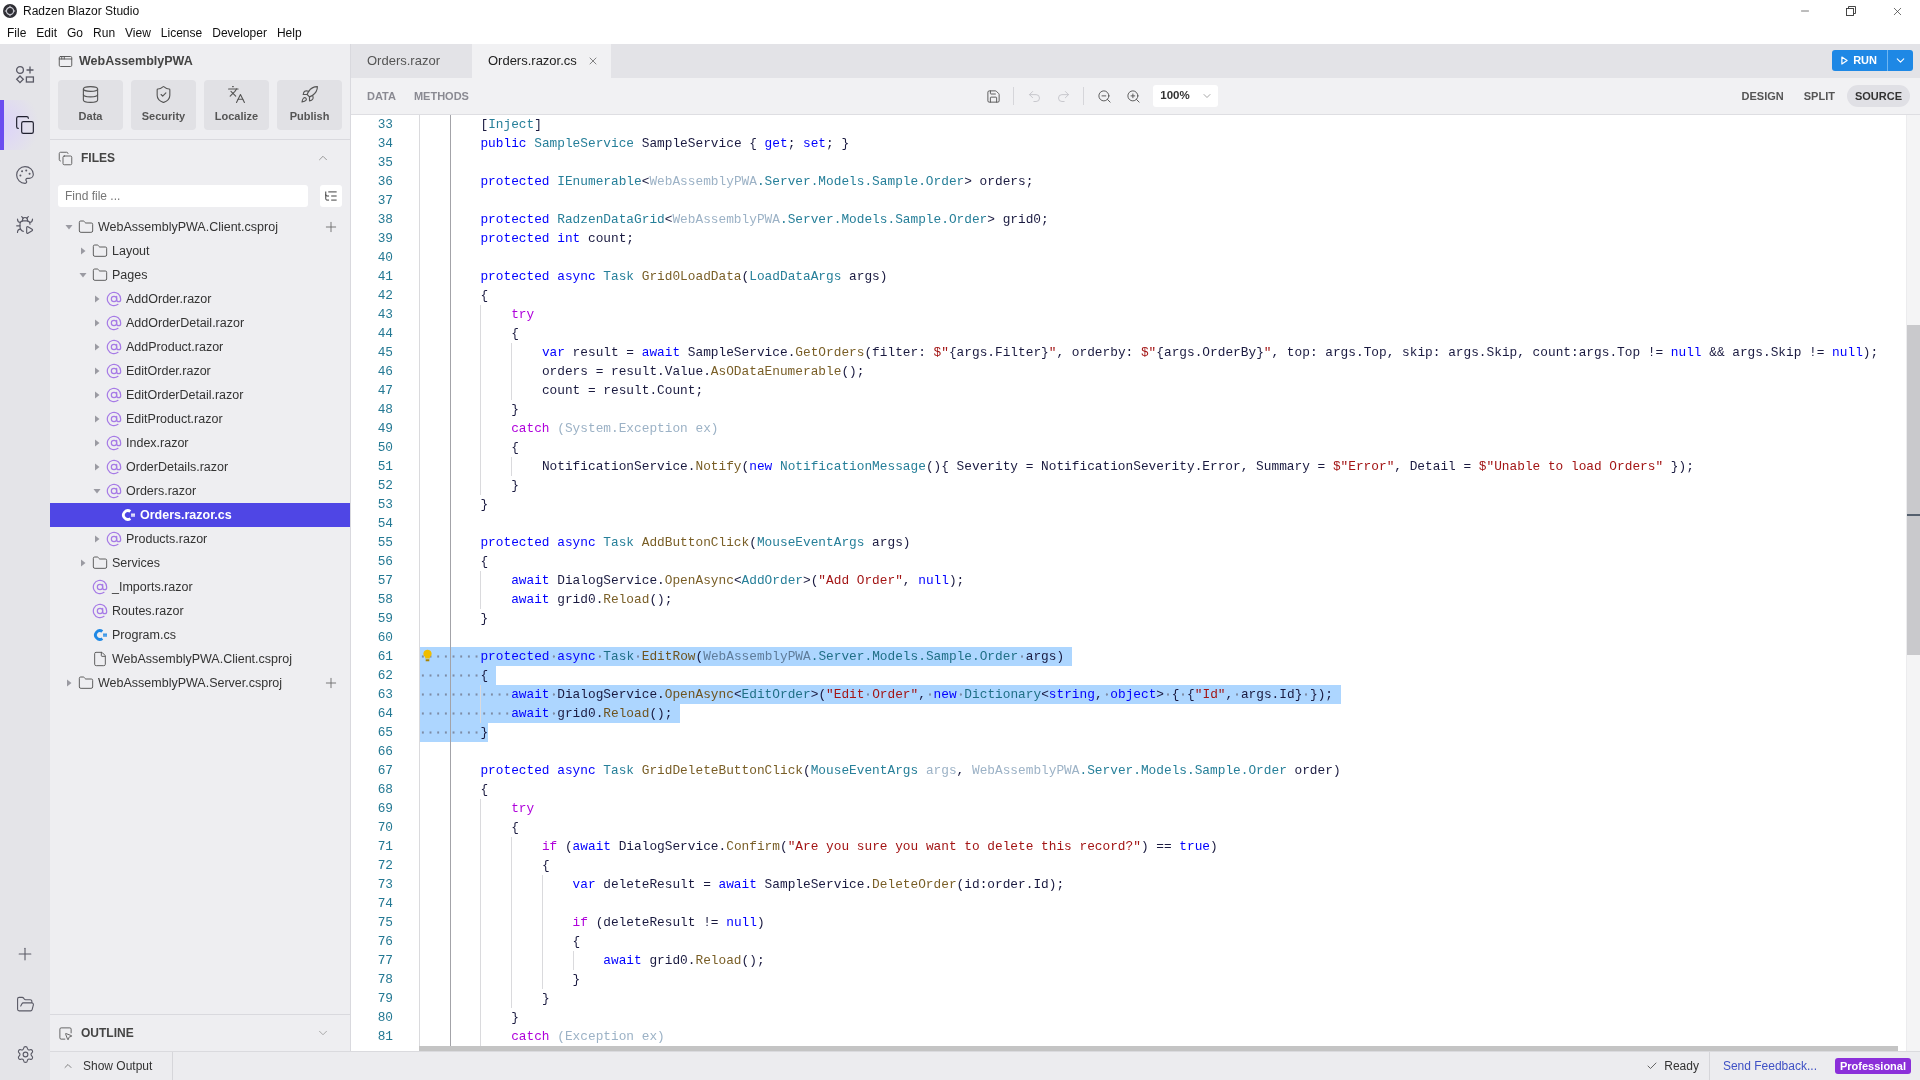 This screenshot has height=1080, width=1920. I want to click on menu-item: Go, so click(75, 33).